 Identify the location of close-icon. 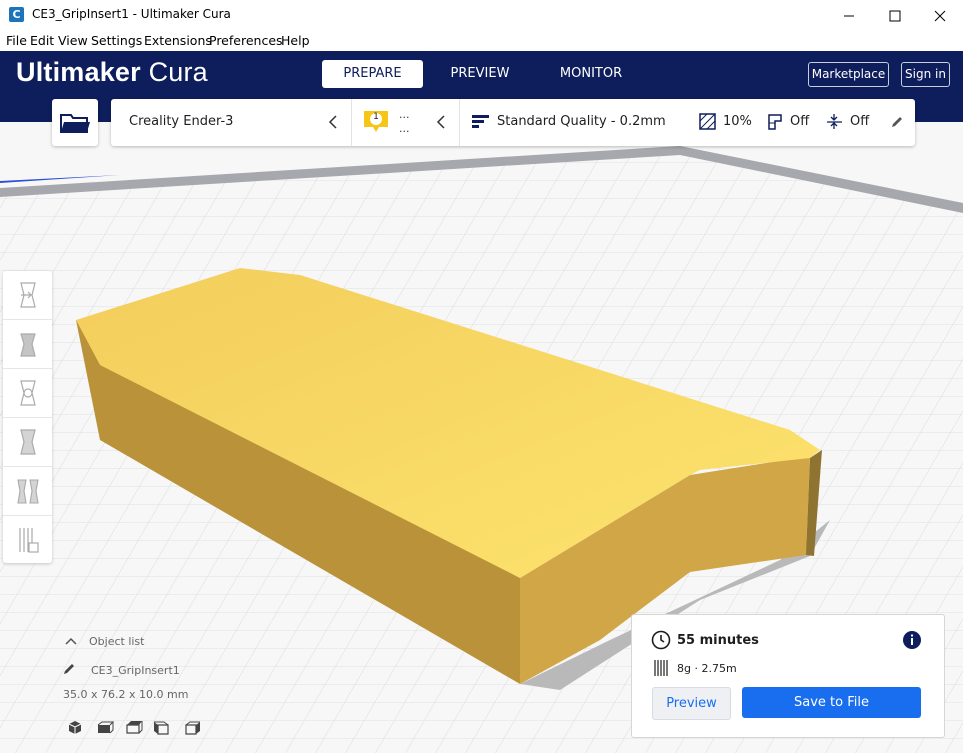
(940, 15).